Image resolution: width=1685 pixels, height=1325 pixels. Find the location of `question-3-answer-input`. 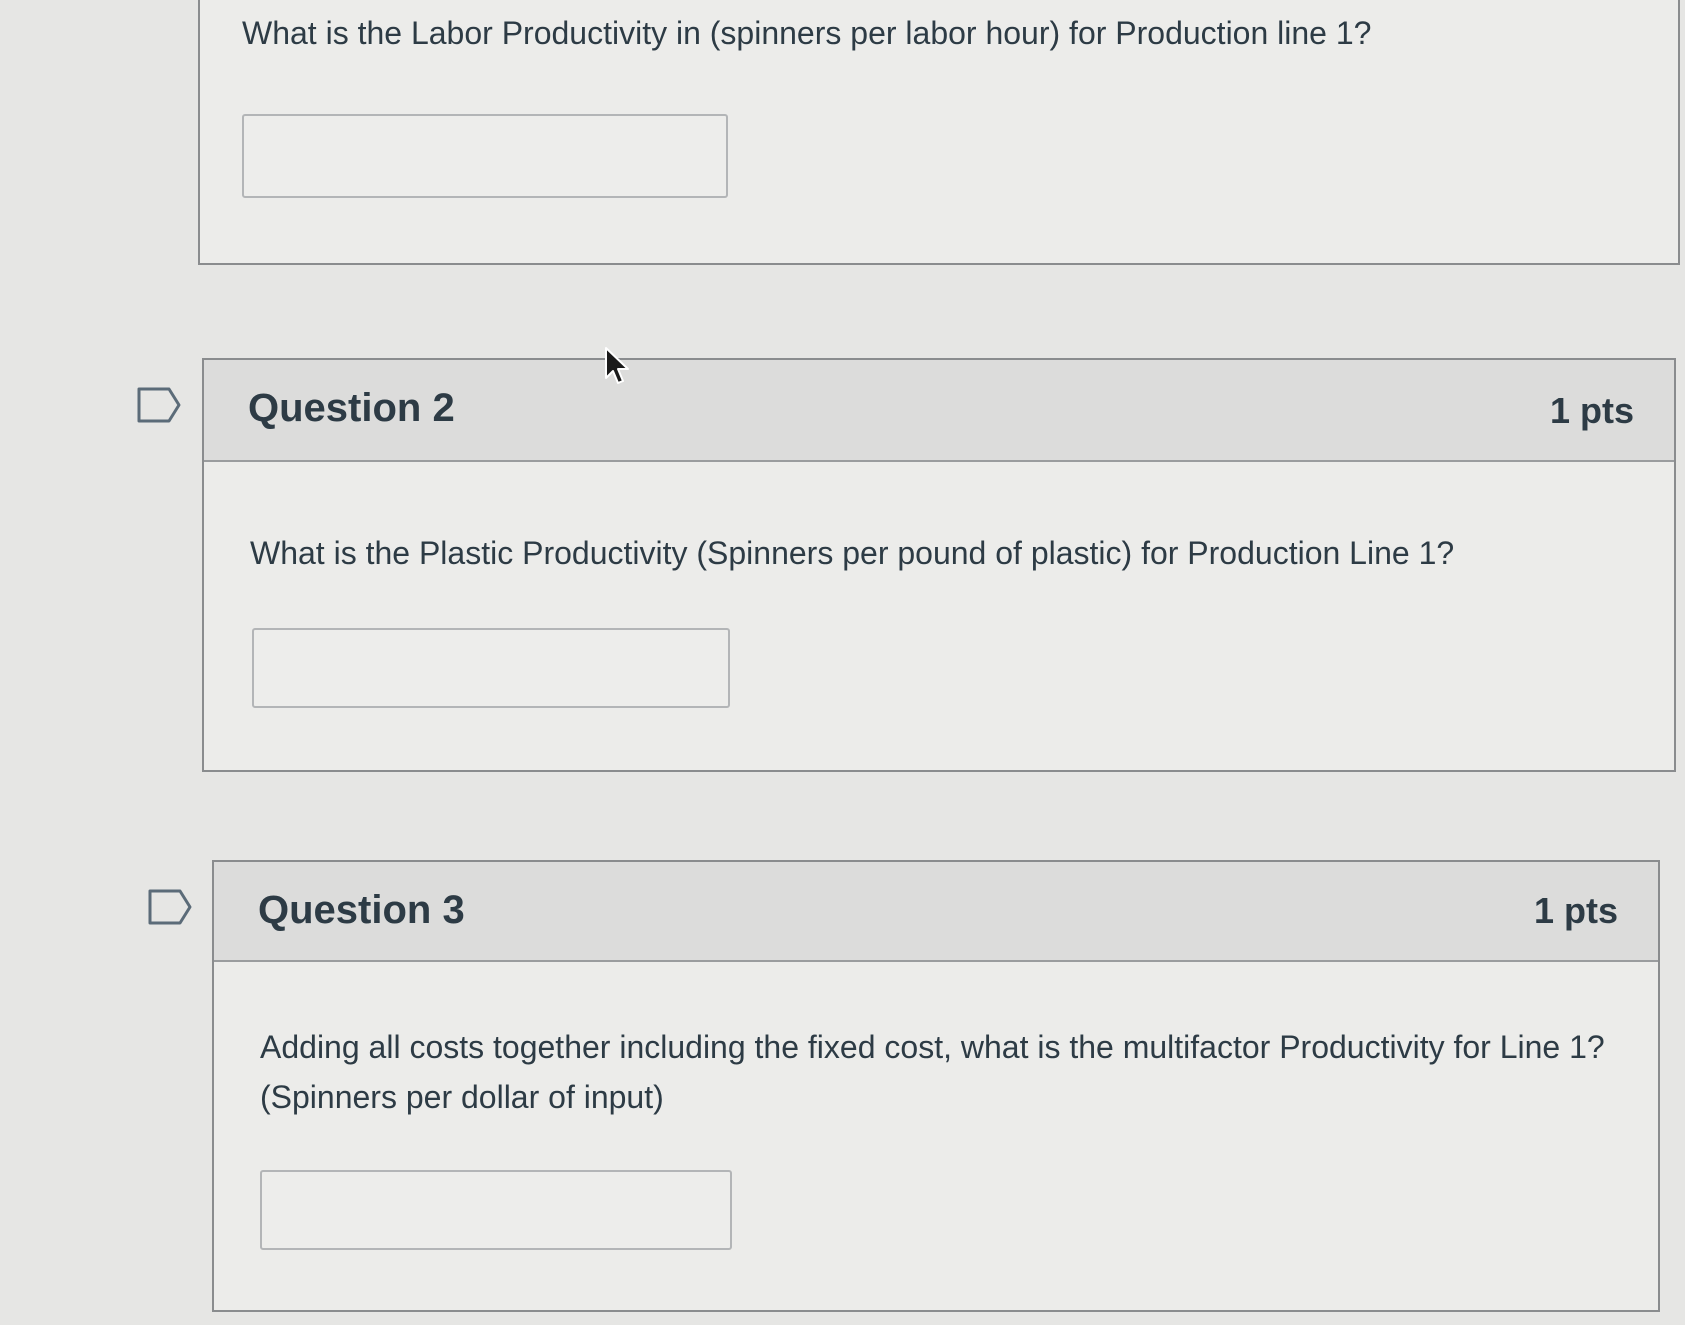

question-3-answer-input is located at coordinates (496, 1210).